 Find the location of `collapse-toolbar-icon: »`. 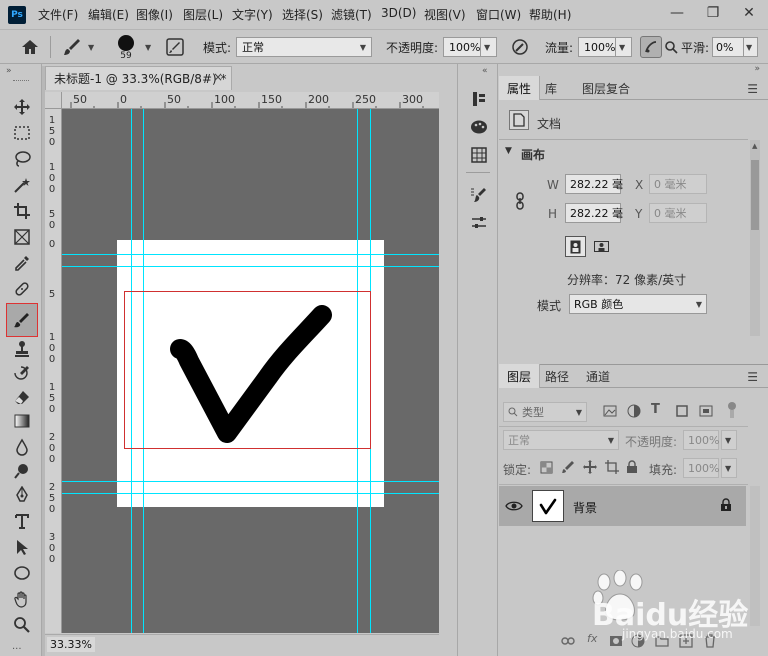

collapse-toolbar-icon: » is located at coordinates (9, 71).